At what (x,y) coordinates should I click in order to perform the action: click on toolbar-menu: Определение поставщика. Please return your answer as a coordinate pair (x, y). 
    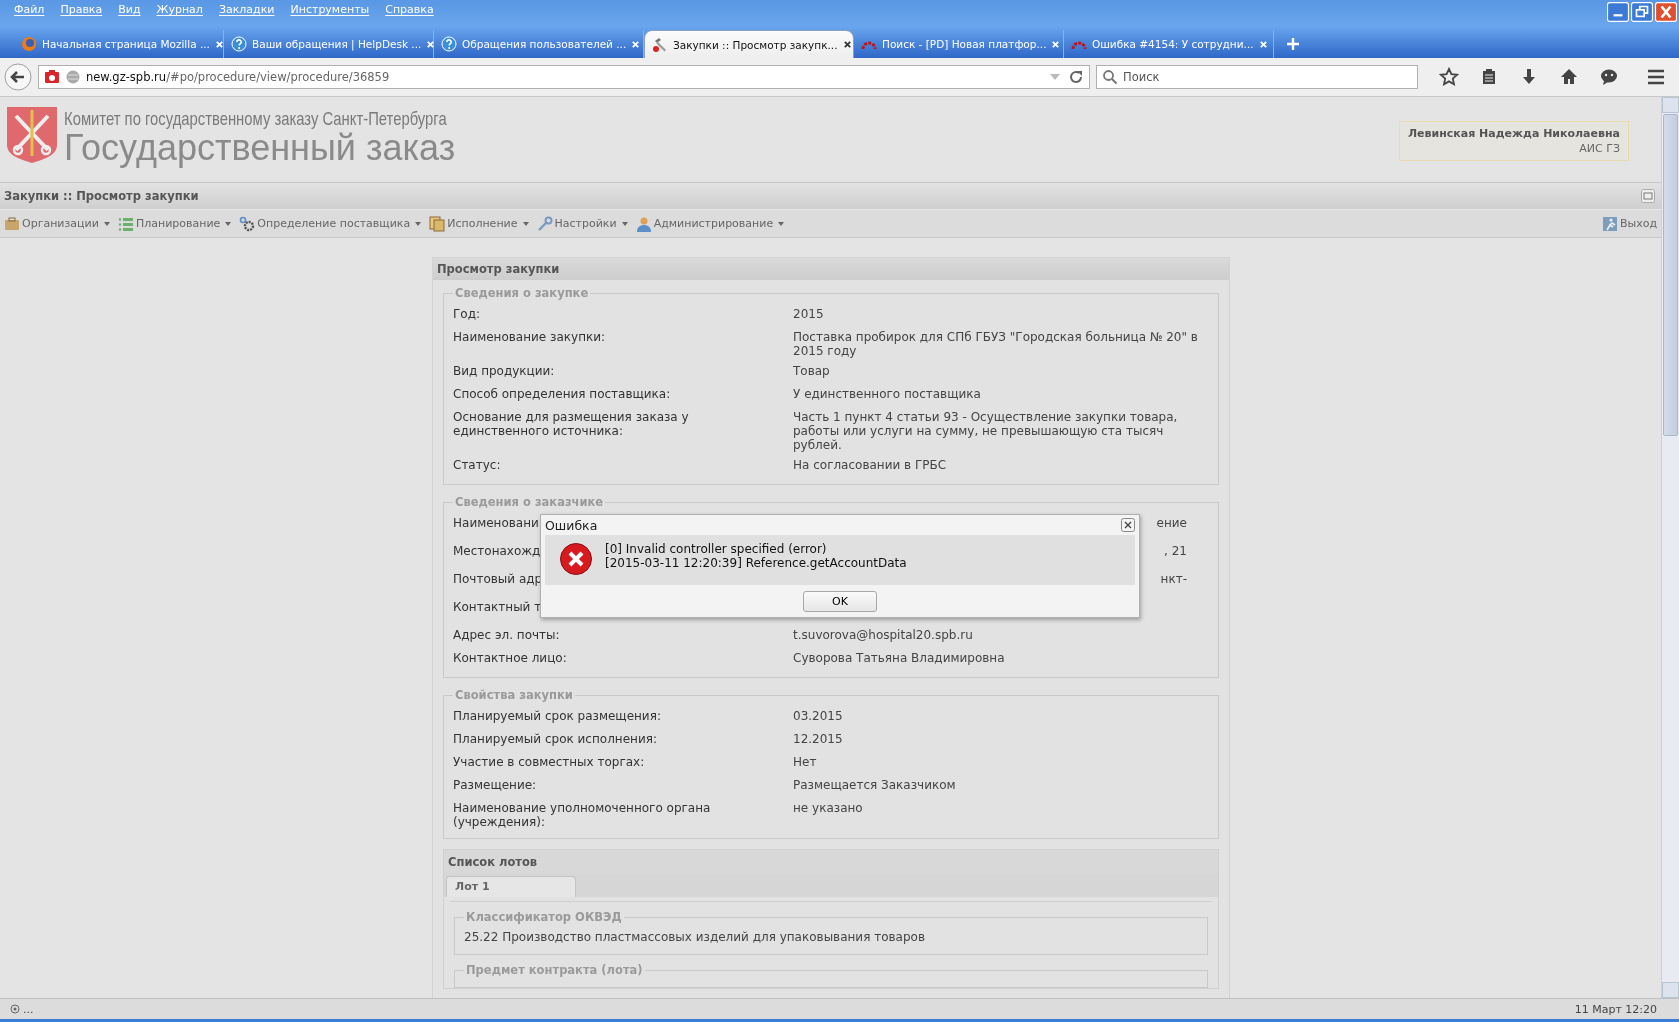
    Looking at the image, I should click on (330, 223).